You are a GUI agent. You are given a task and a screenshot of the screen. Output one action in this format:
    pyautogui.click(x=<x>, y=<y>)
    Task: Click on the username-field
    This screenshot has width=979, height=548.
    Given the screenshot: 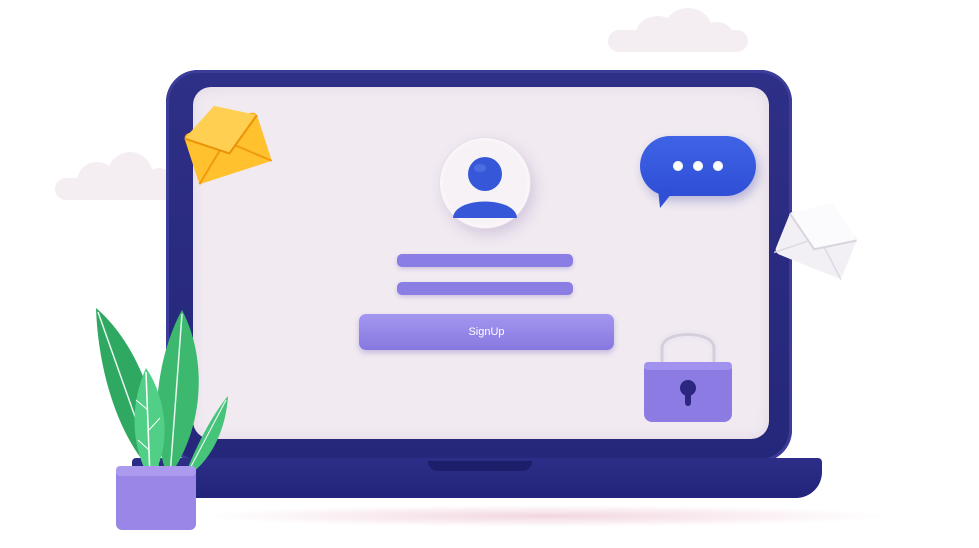 What is the action you would take?
    pyautogui.click(x=485, y=260)
    